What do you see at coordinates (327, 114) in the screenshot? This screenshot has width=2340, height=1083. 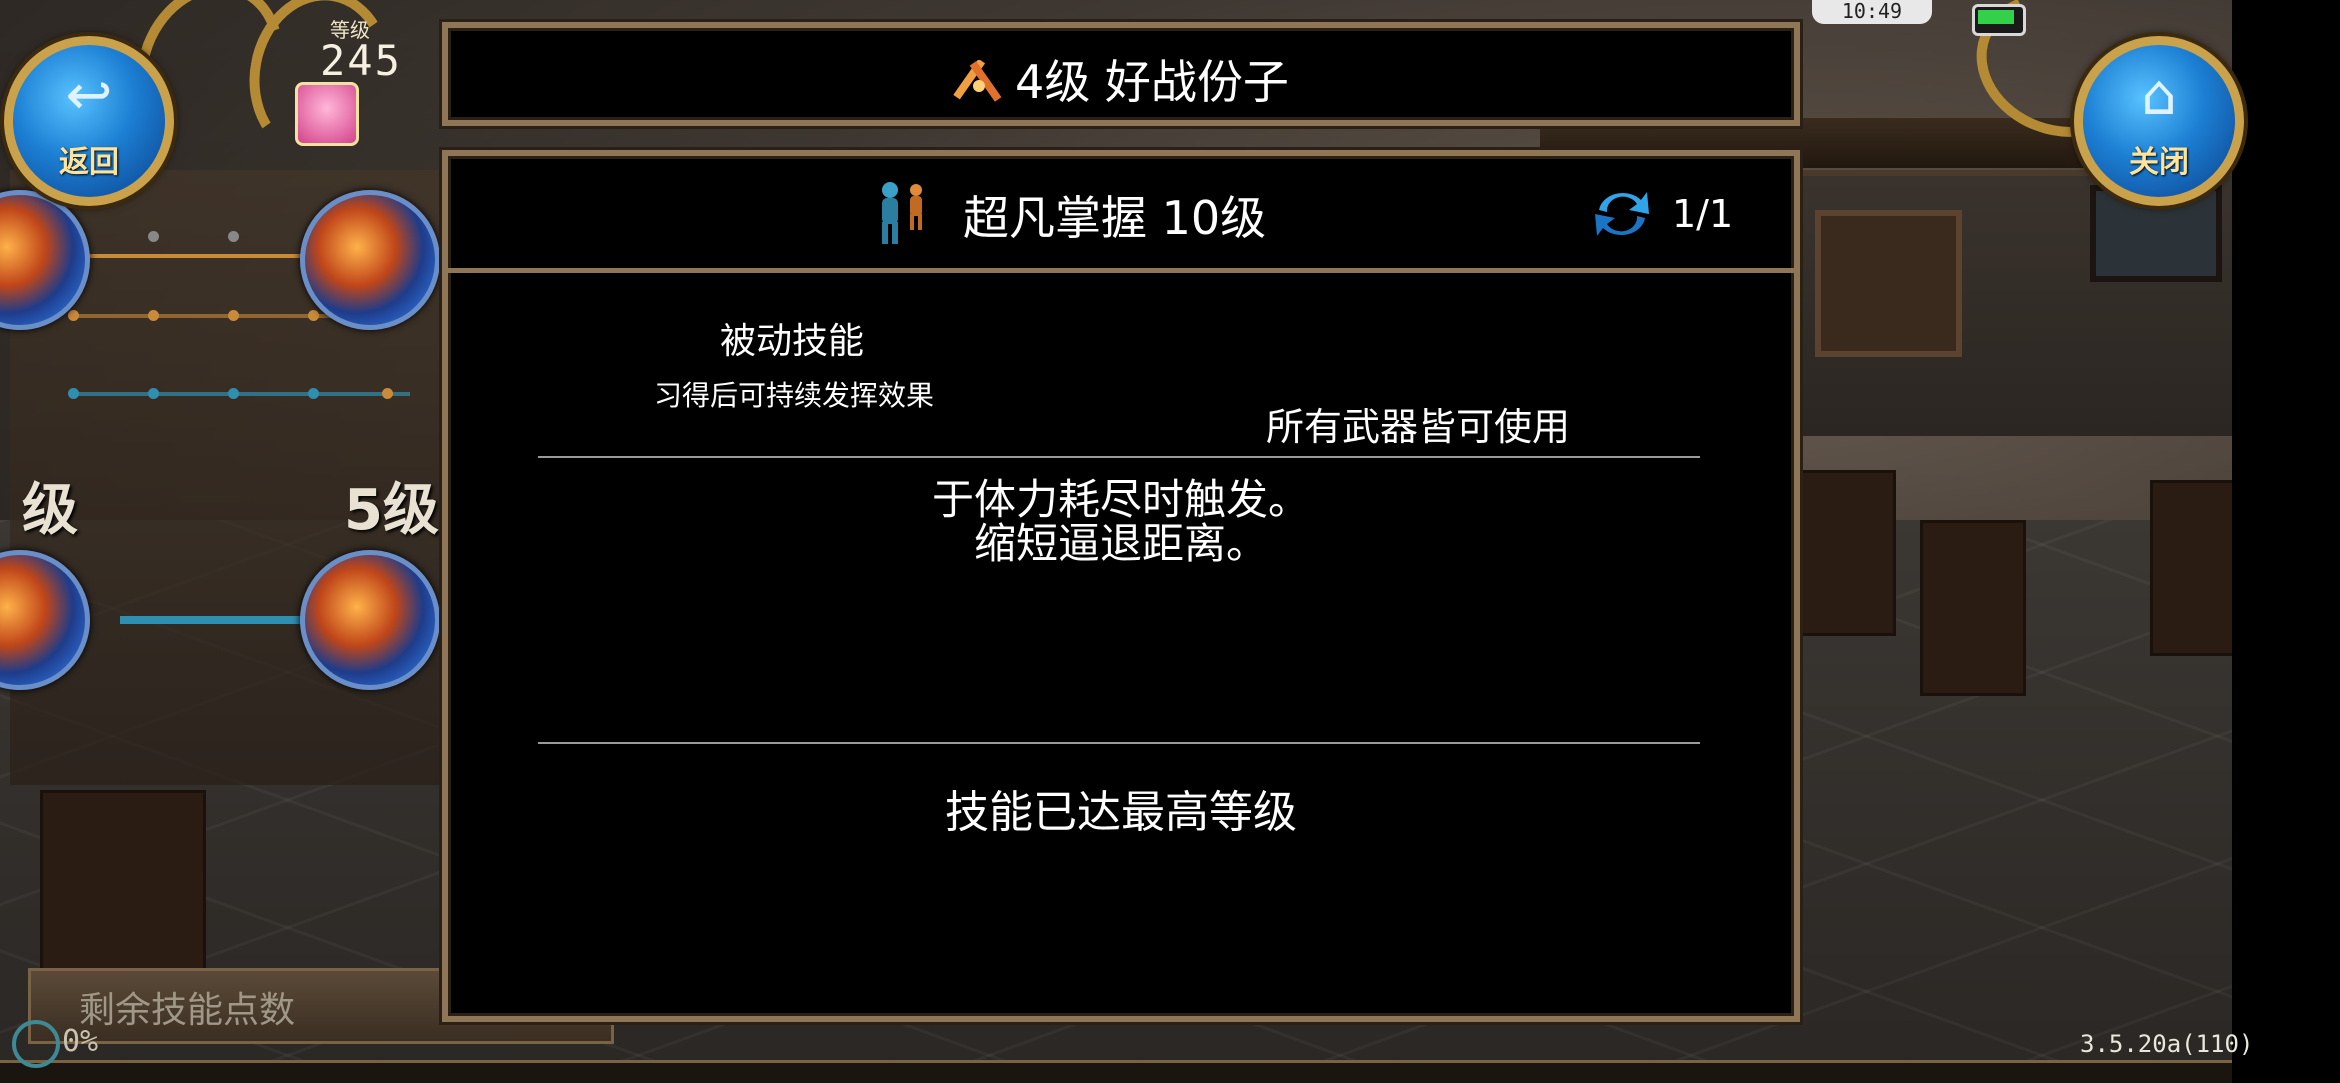 I see `gift-icon` at bounding box center [327, 114].